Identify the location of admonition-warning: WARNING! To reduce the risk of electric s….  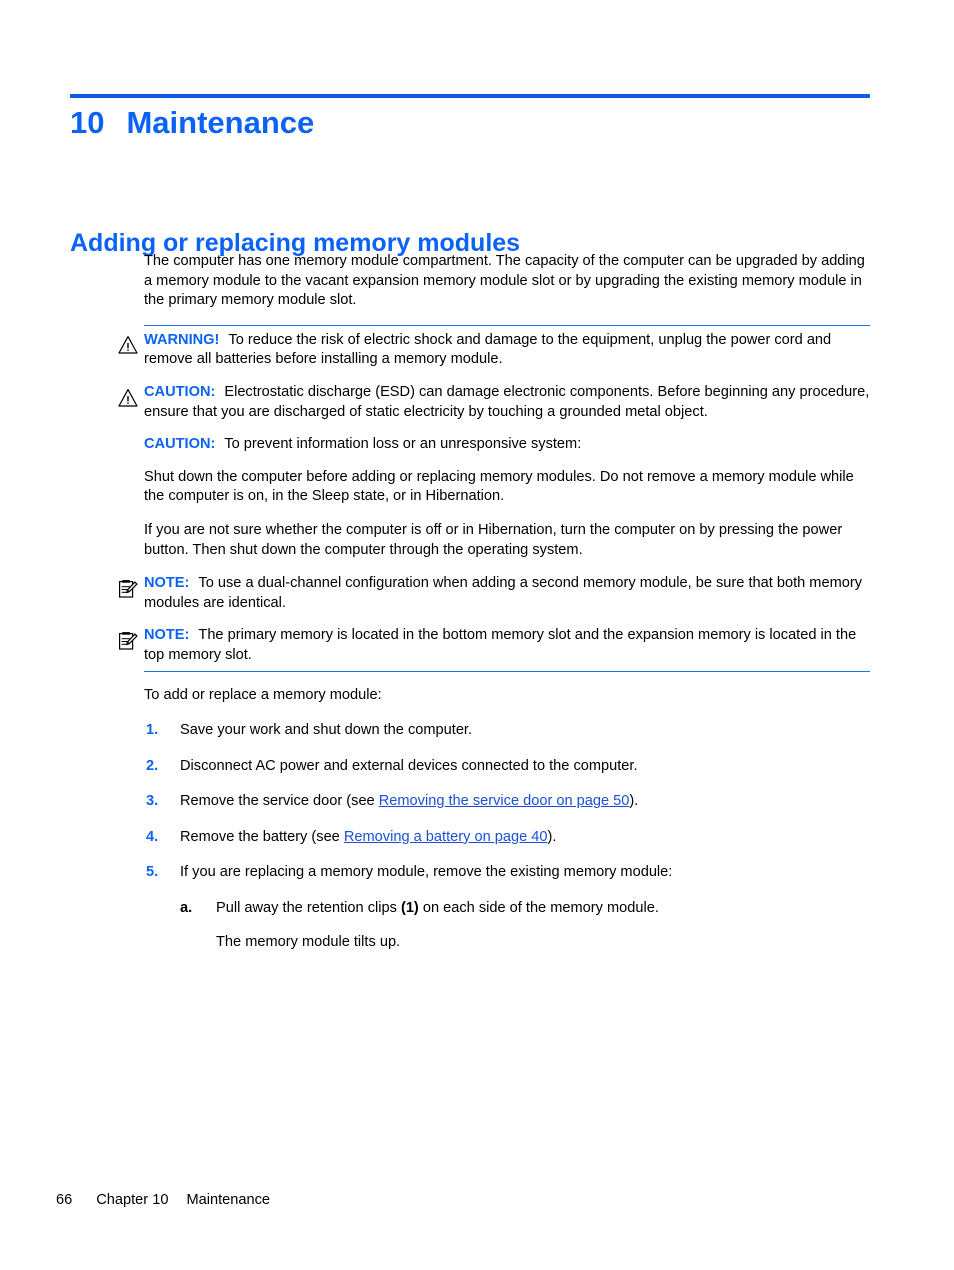
(494, 347).